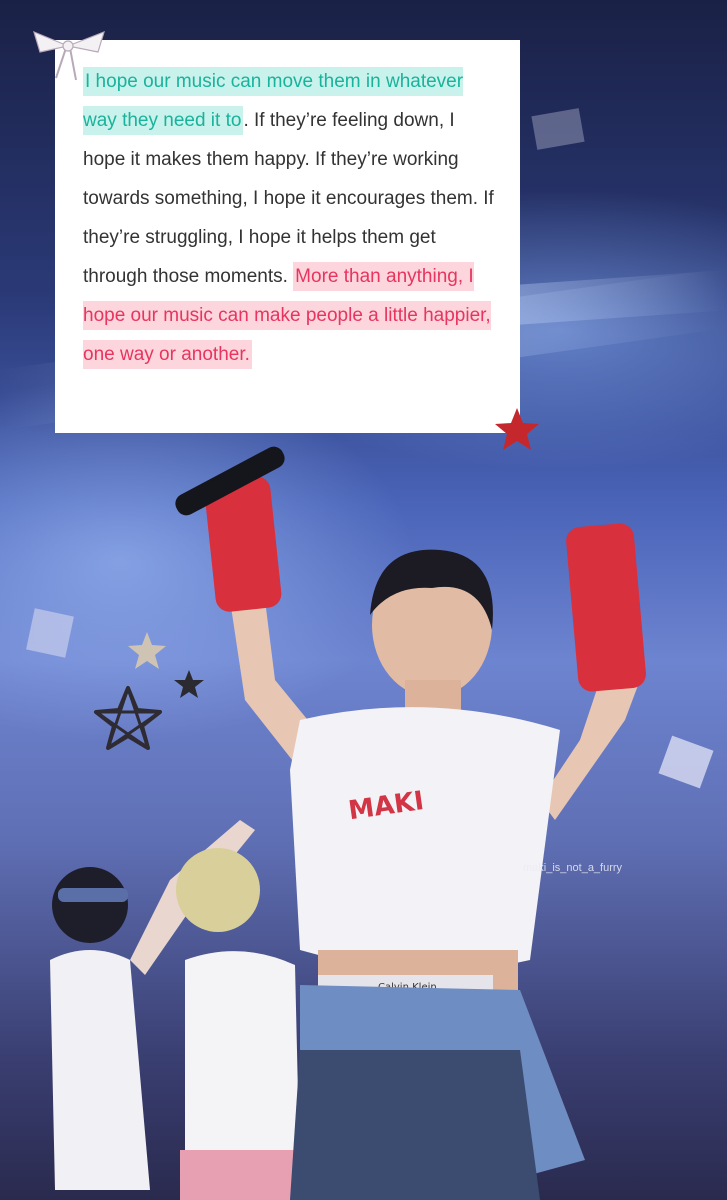  I want to click on performer-blonde, so click(238, 1024).